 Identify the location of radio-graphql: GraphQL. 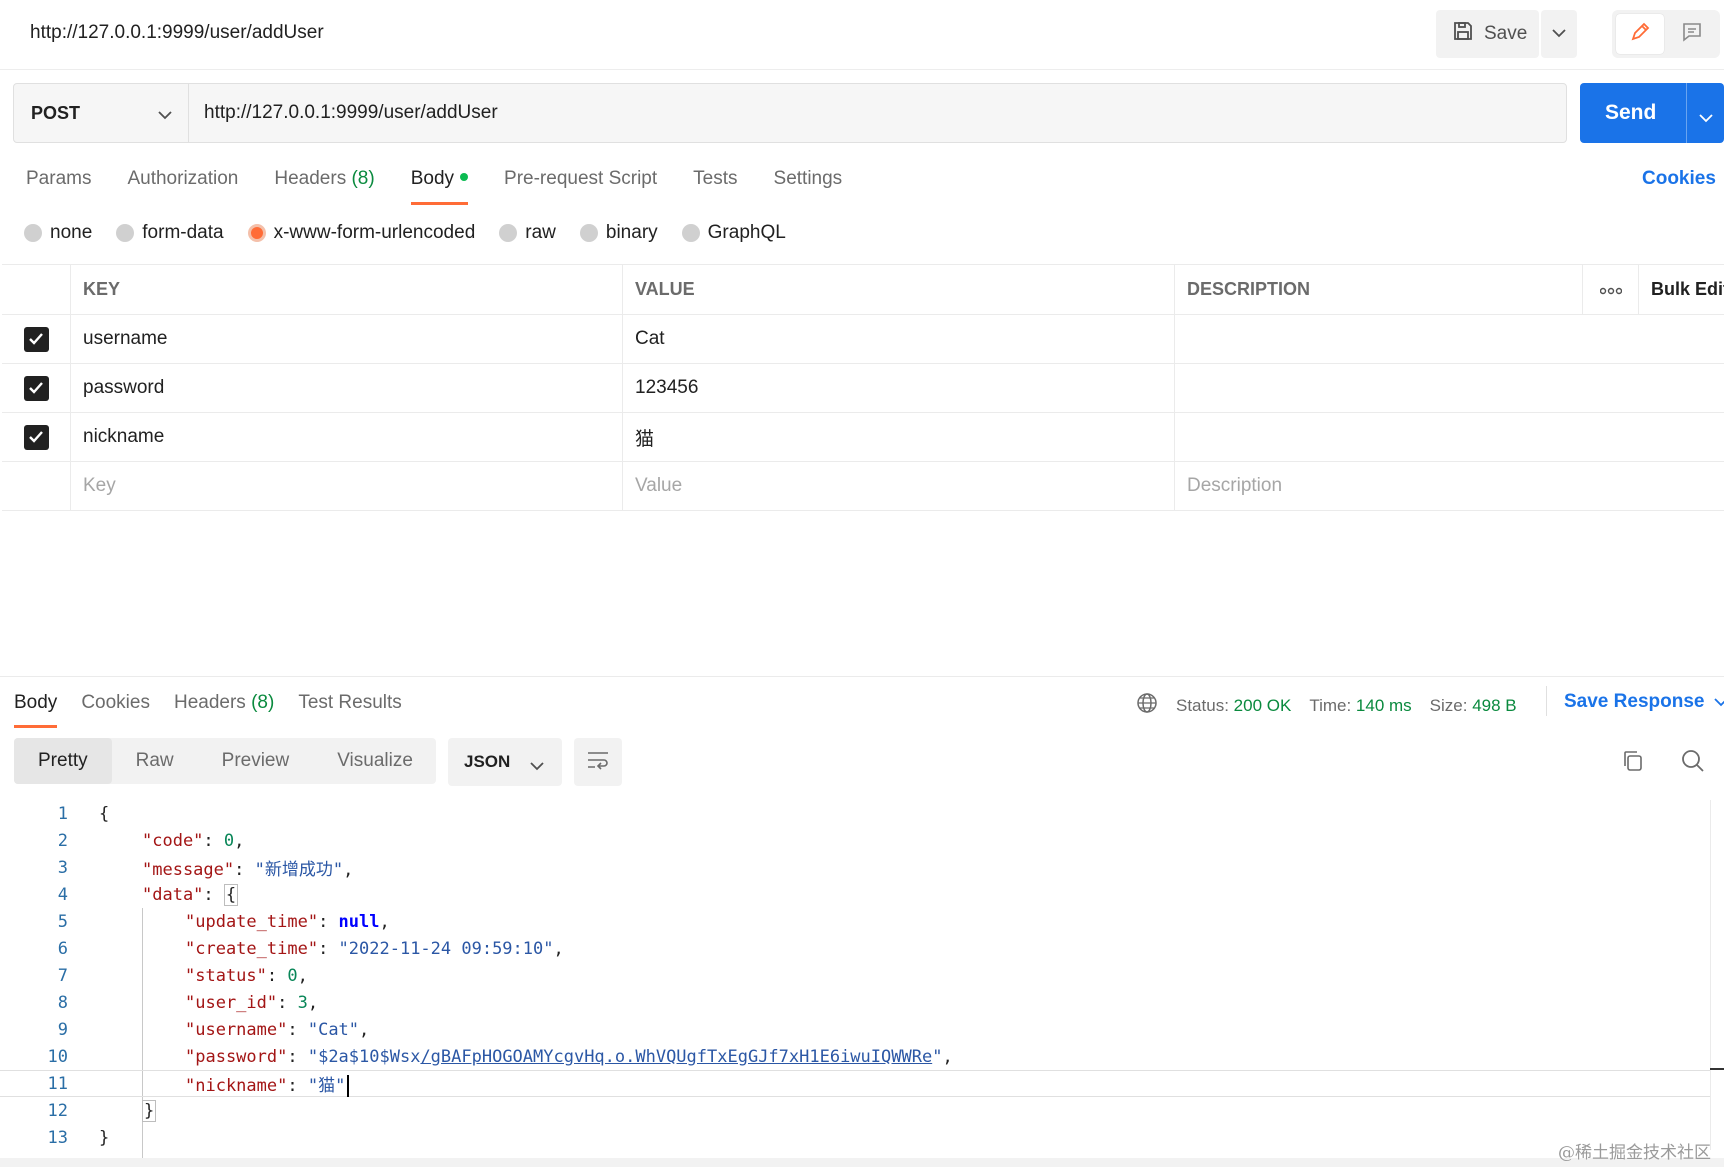
(733, 233).